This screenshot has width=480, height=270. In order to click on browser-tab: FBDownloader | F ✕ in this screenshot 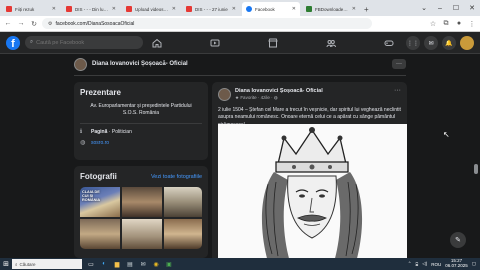, I will do `click(331, 9)`.